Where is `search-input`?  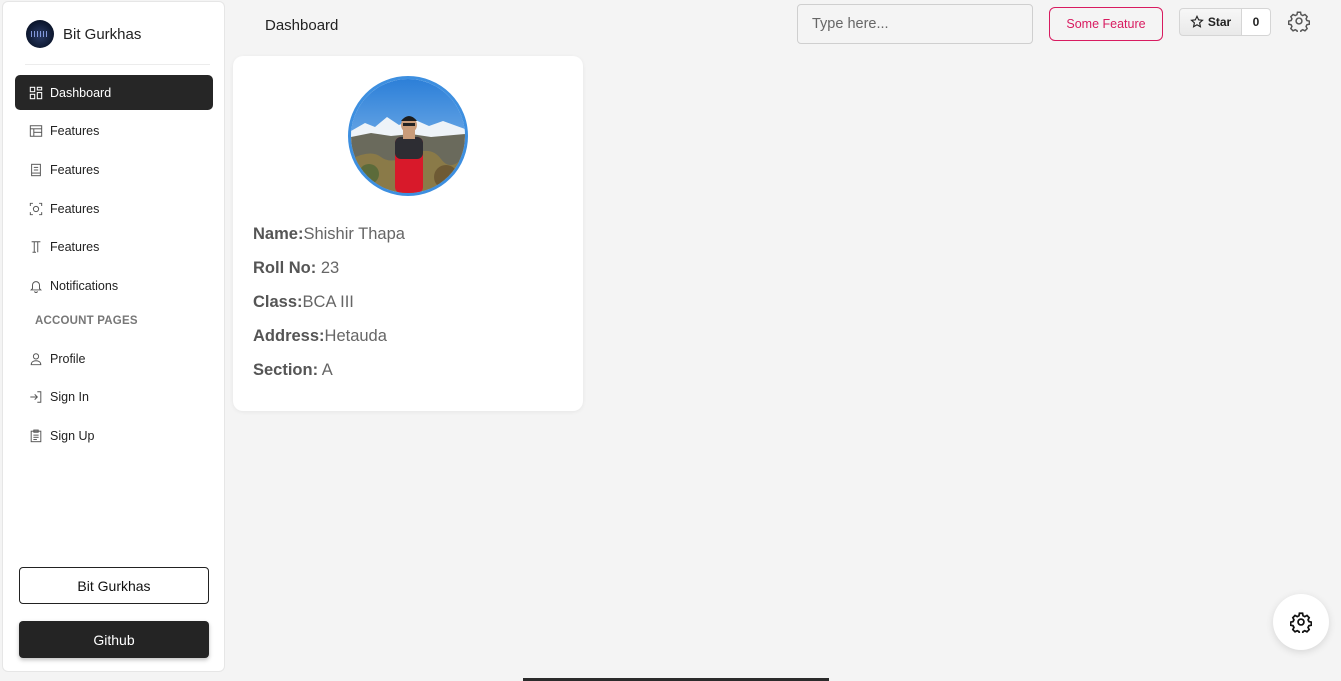
search-input is located at coordinates (915, 24).